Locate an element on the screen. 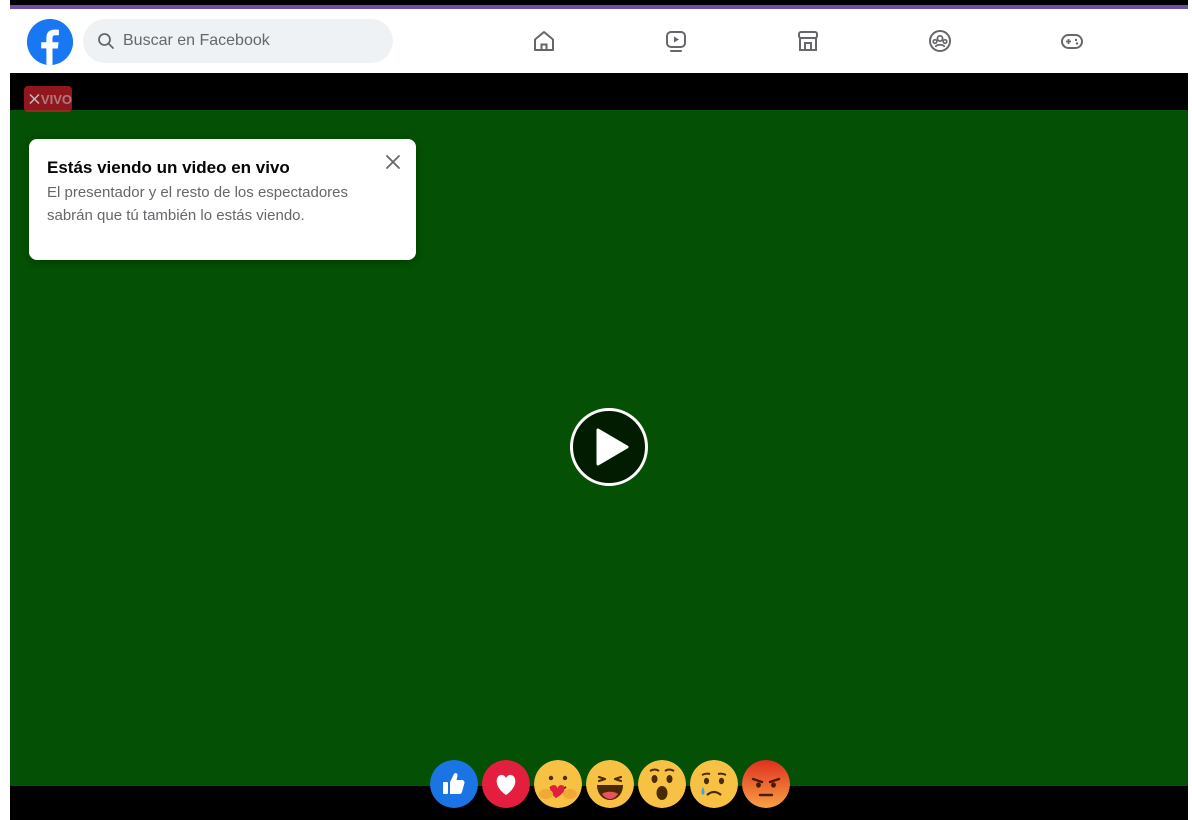 The height and width of the screenshot is (820, 1192). love-reaction-button is located at coordinates (506, 784).